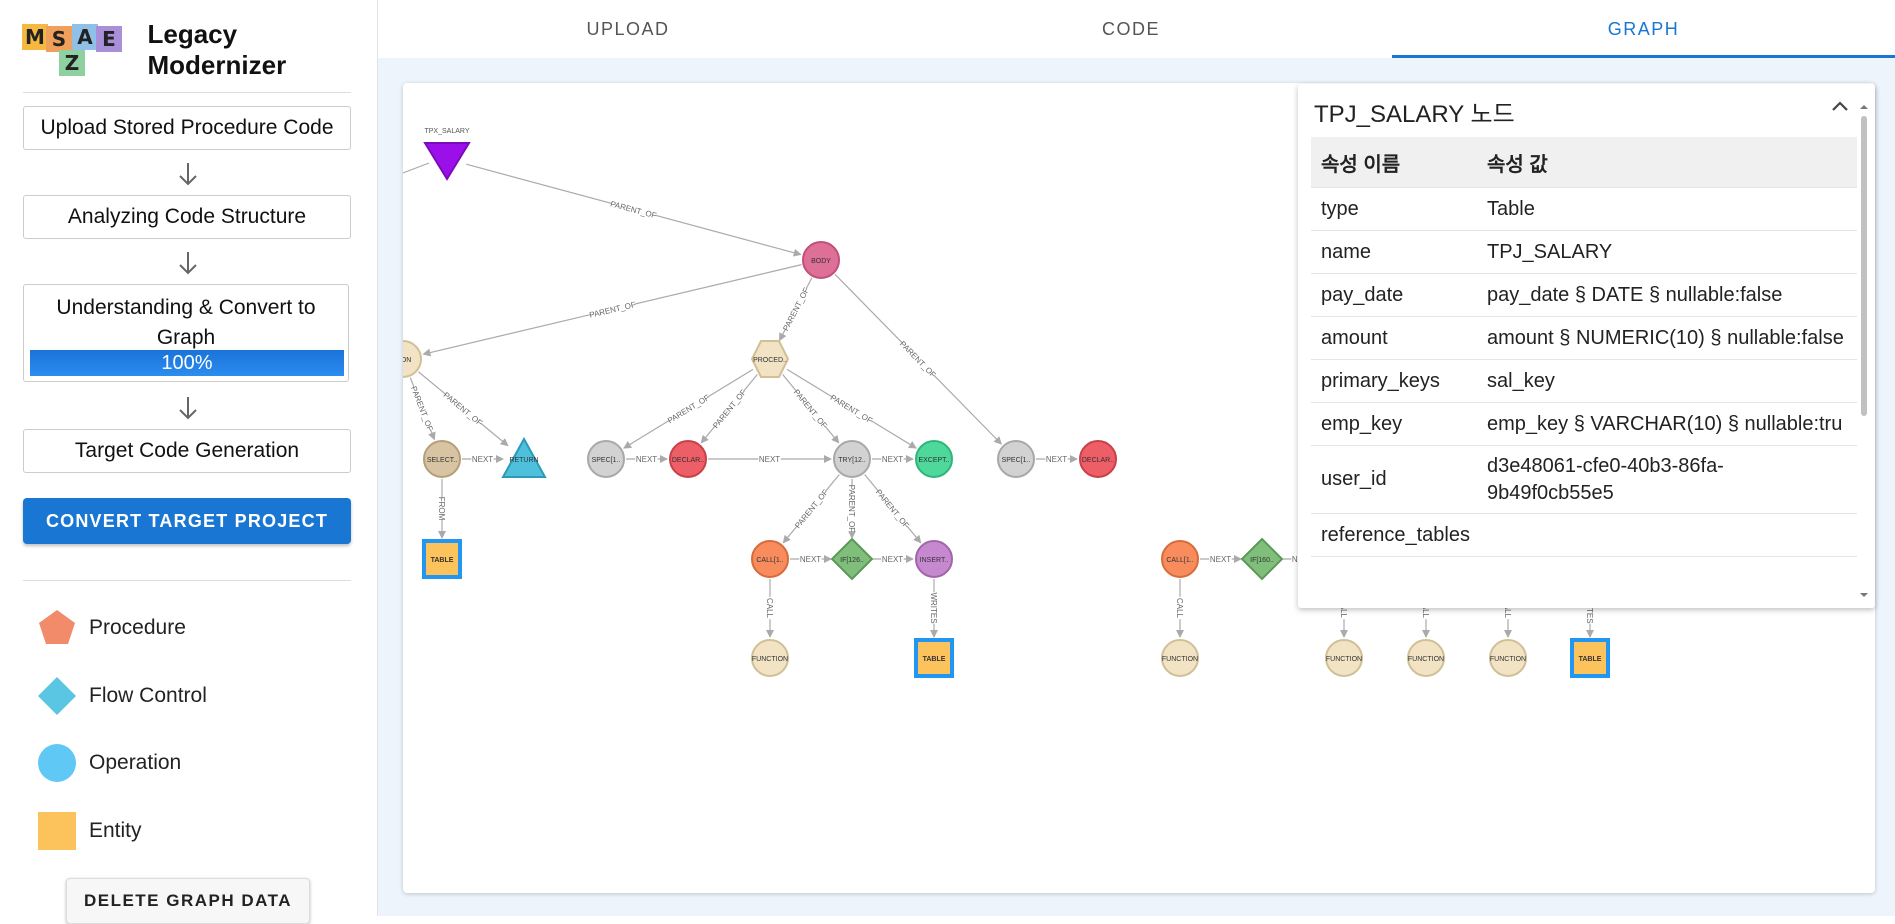  I want to click on graph-edge, so click(416, 168).